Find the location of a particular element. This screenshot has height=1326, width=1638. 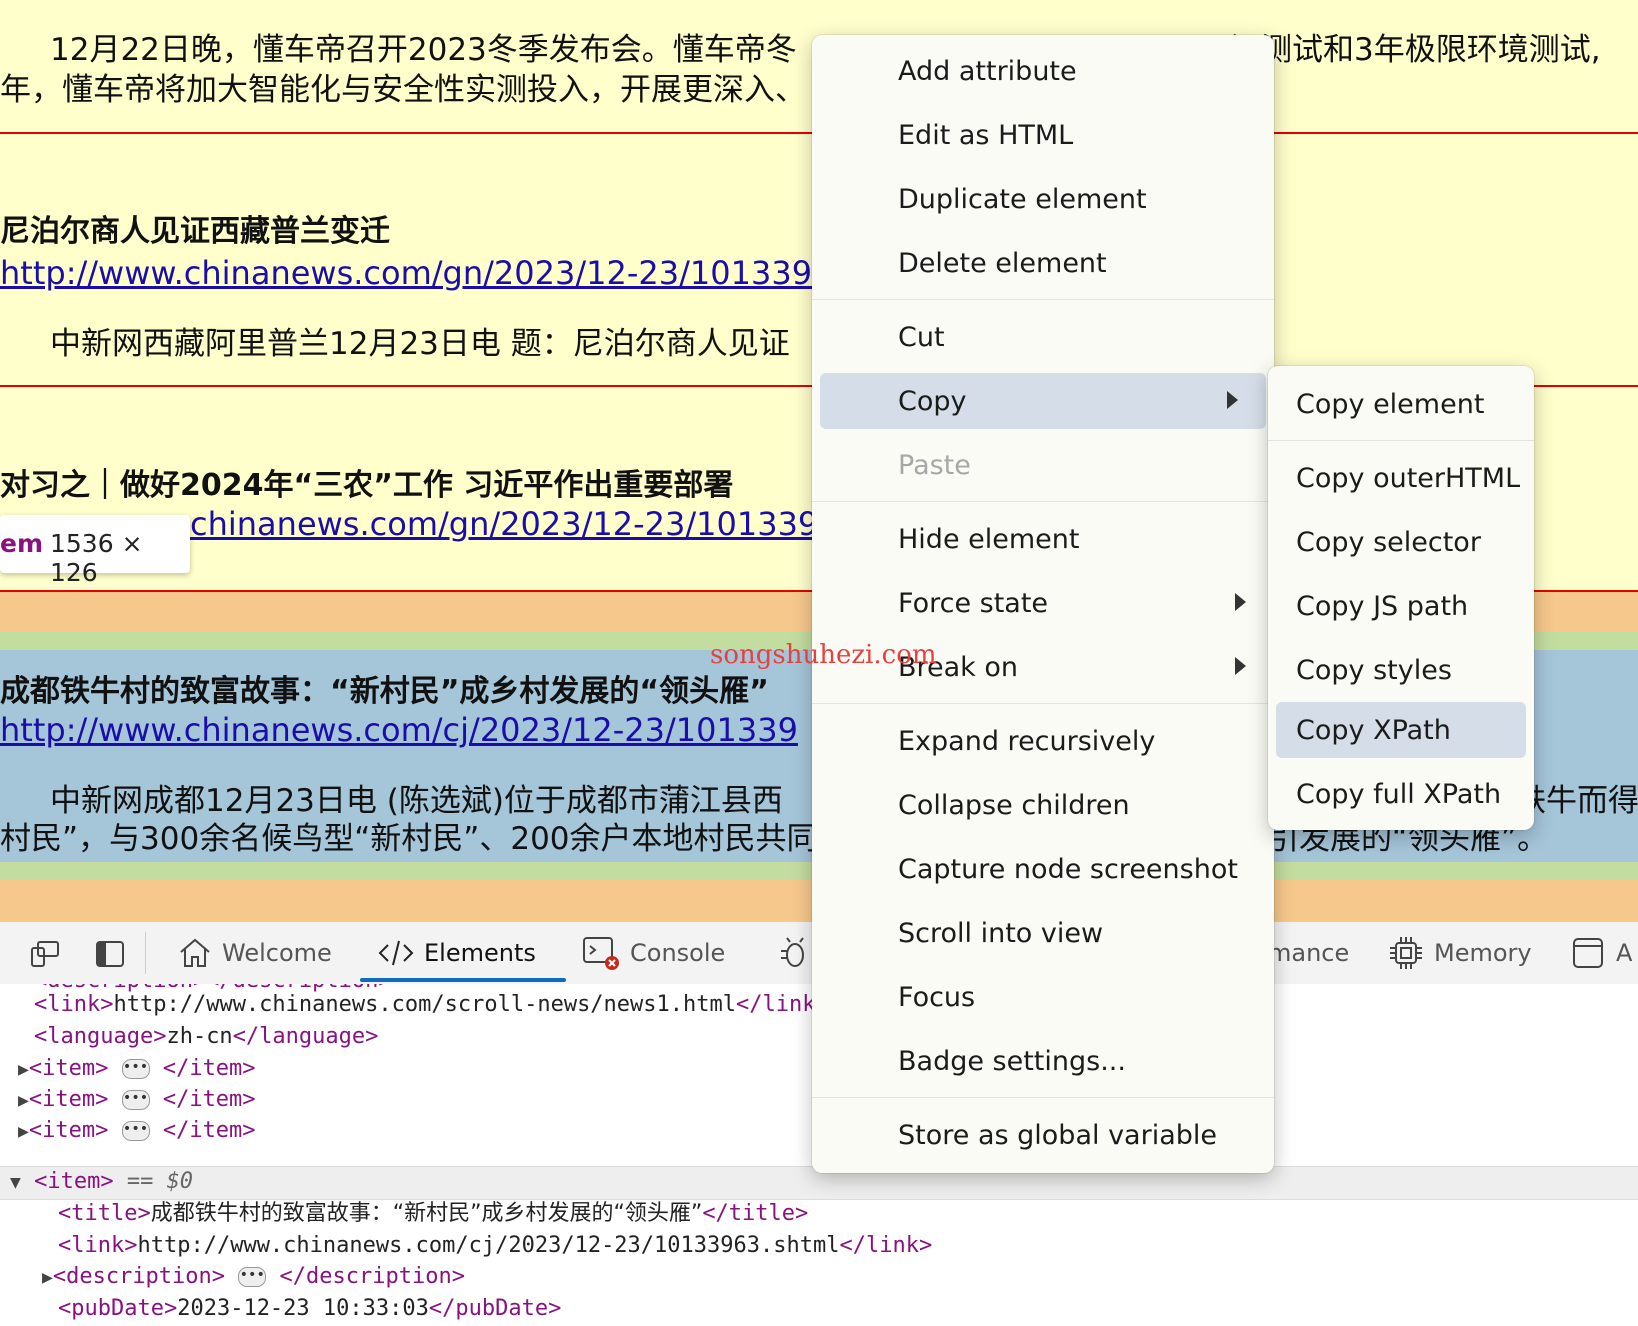

menu-item-add-attribute: Add attribute is located at coordinates (1043, 71).